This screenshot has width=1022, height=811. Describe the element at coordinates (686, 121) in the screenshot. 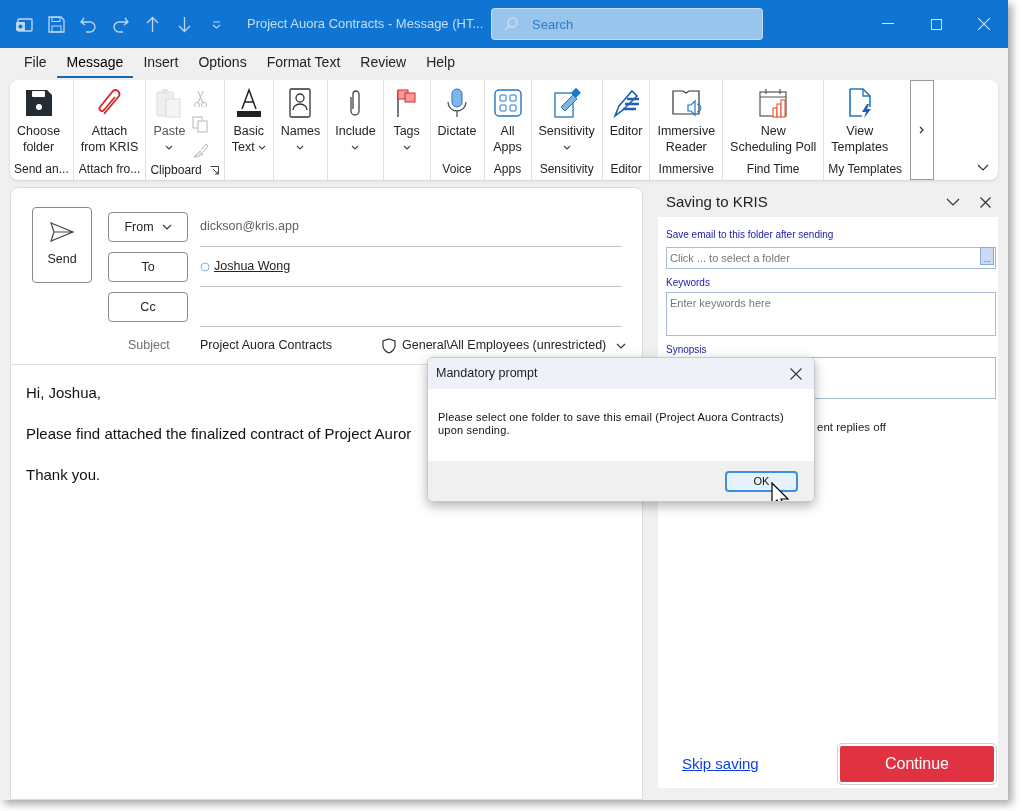

I see `ribbon-button: Immersive Reader` at that location.